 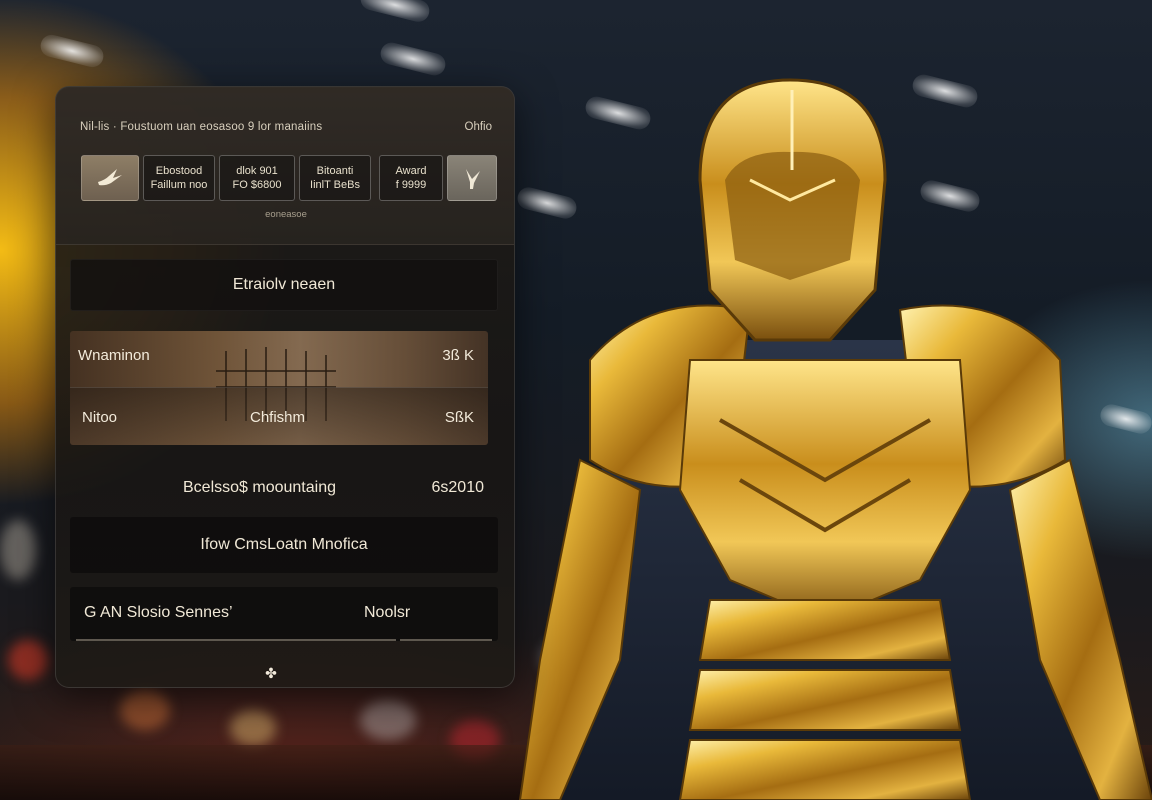 I want to click on tile-stat: Award f 9999, so click(x=411, y=178).